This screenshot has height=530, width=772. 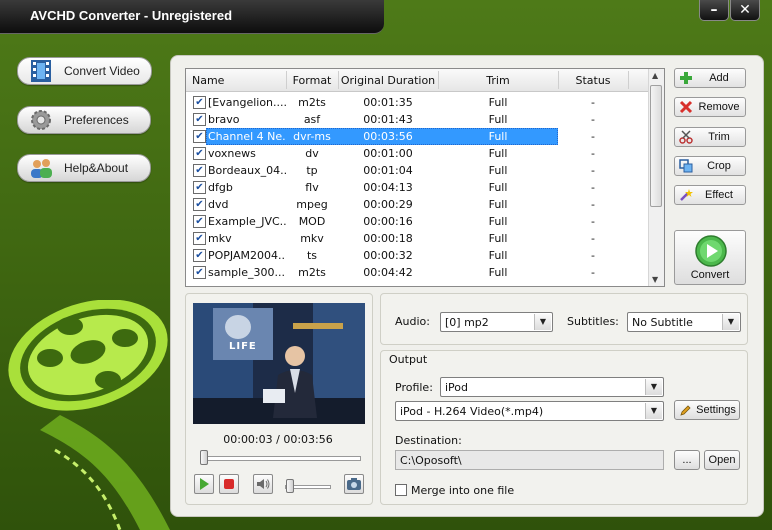 What do you see at coordinates (655, 75) in the screenshot?
I see `scroll-up-arrow-icon: ▲` at bounding box center [655, 75].